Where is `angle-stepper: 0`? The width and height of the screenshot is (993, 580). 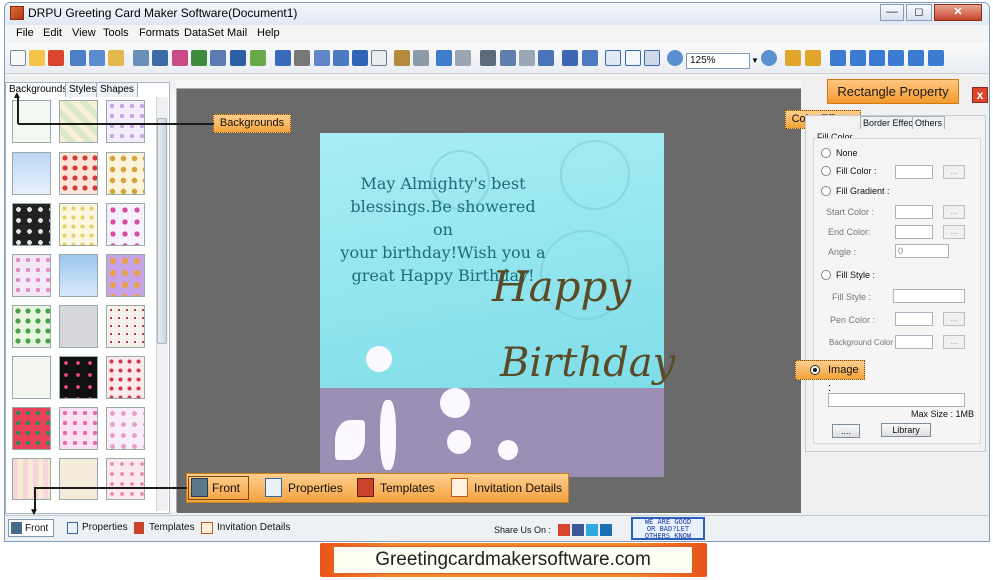
angle-stepper: 0 is located at coordinates (922, 251).